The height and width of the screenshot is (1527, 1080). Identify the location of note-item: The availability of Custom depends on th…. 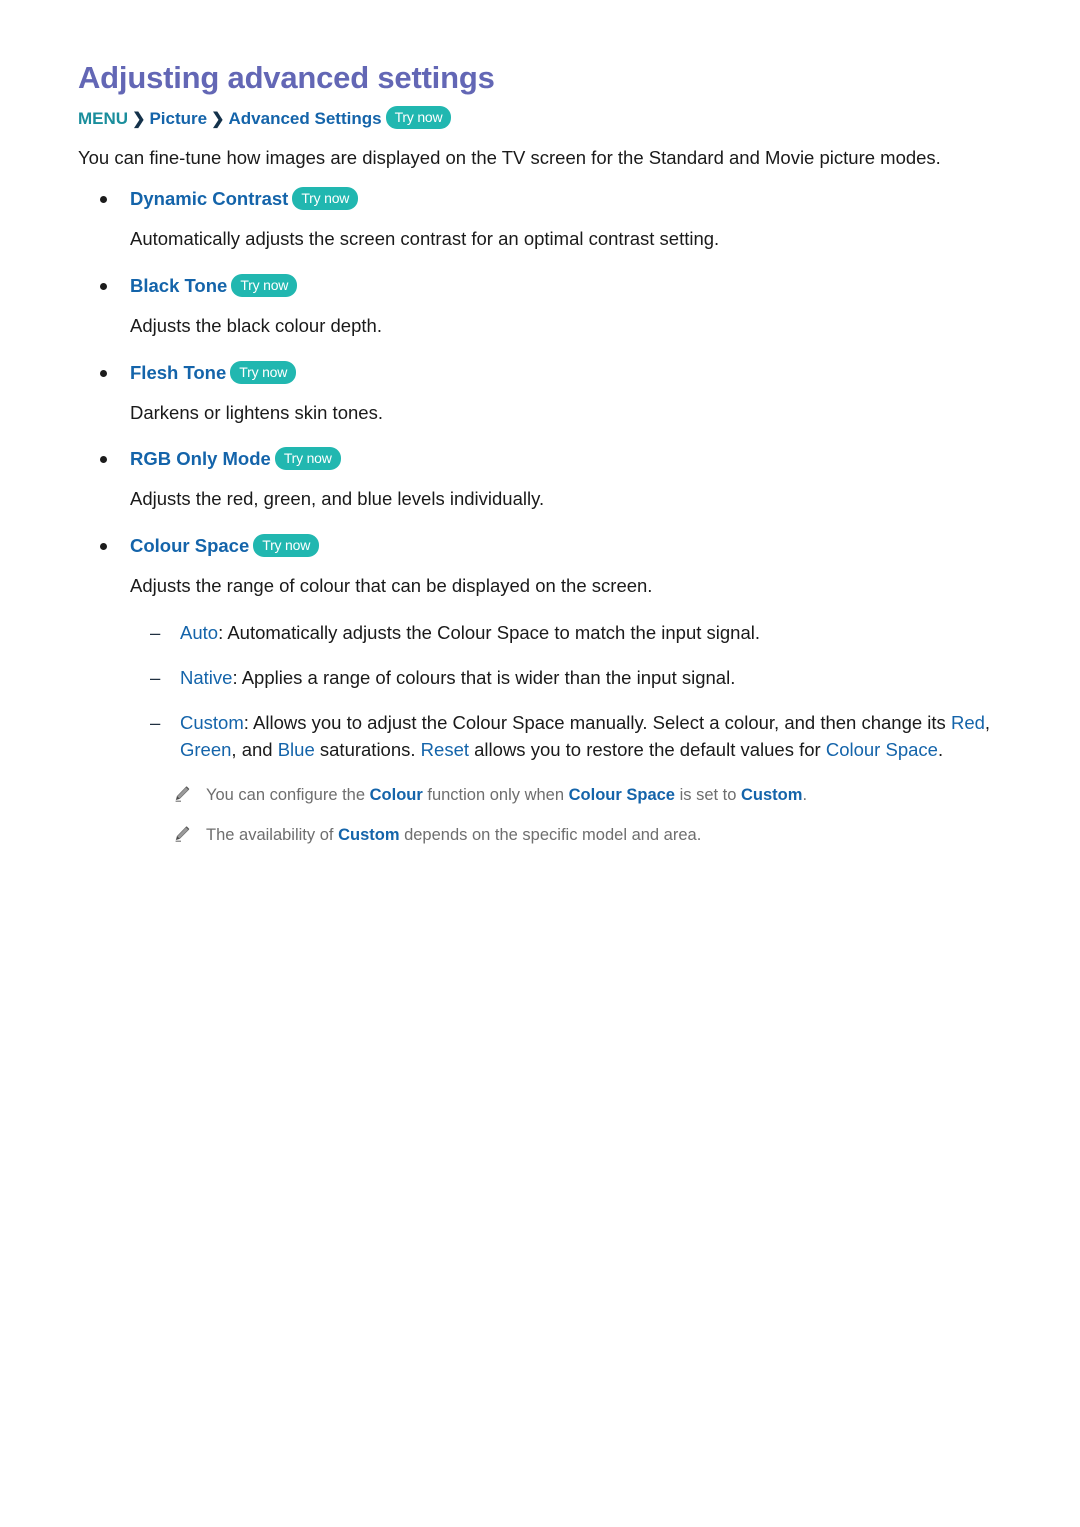
(540, 836).